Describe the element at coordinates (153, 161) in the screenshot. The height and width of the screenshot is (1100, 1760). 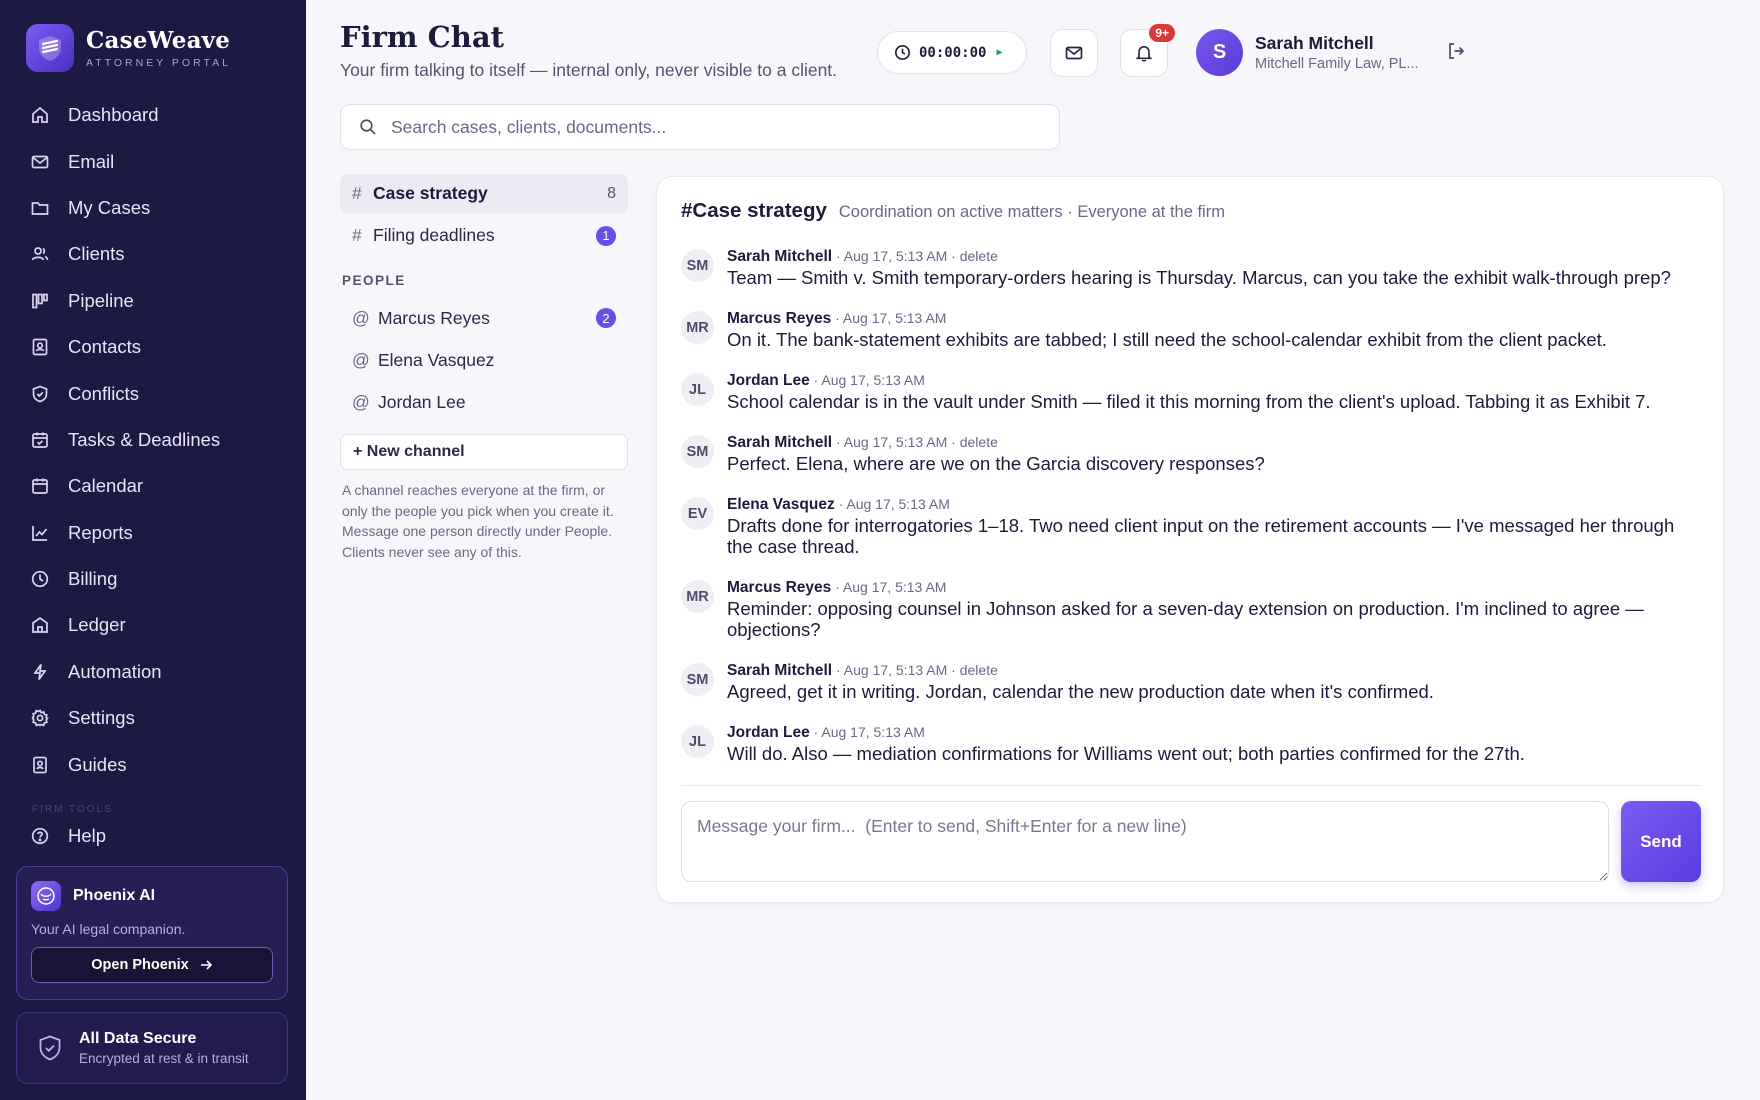
I see `nav-item-email: Email` at that location.